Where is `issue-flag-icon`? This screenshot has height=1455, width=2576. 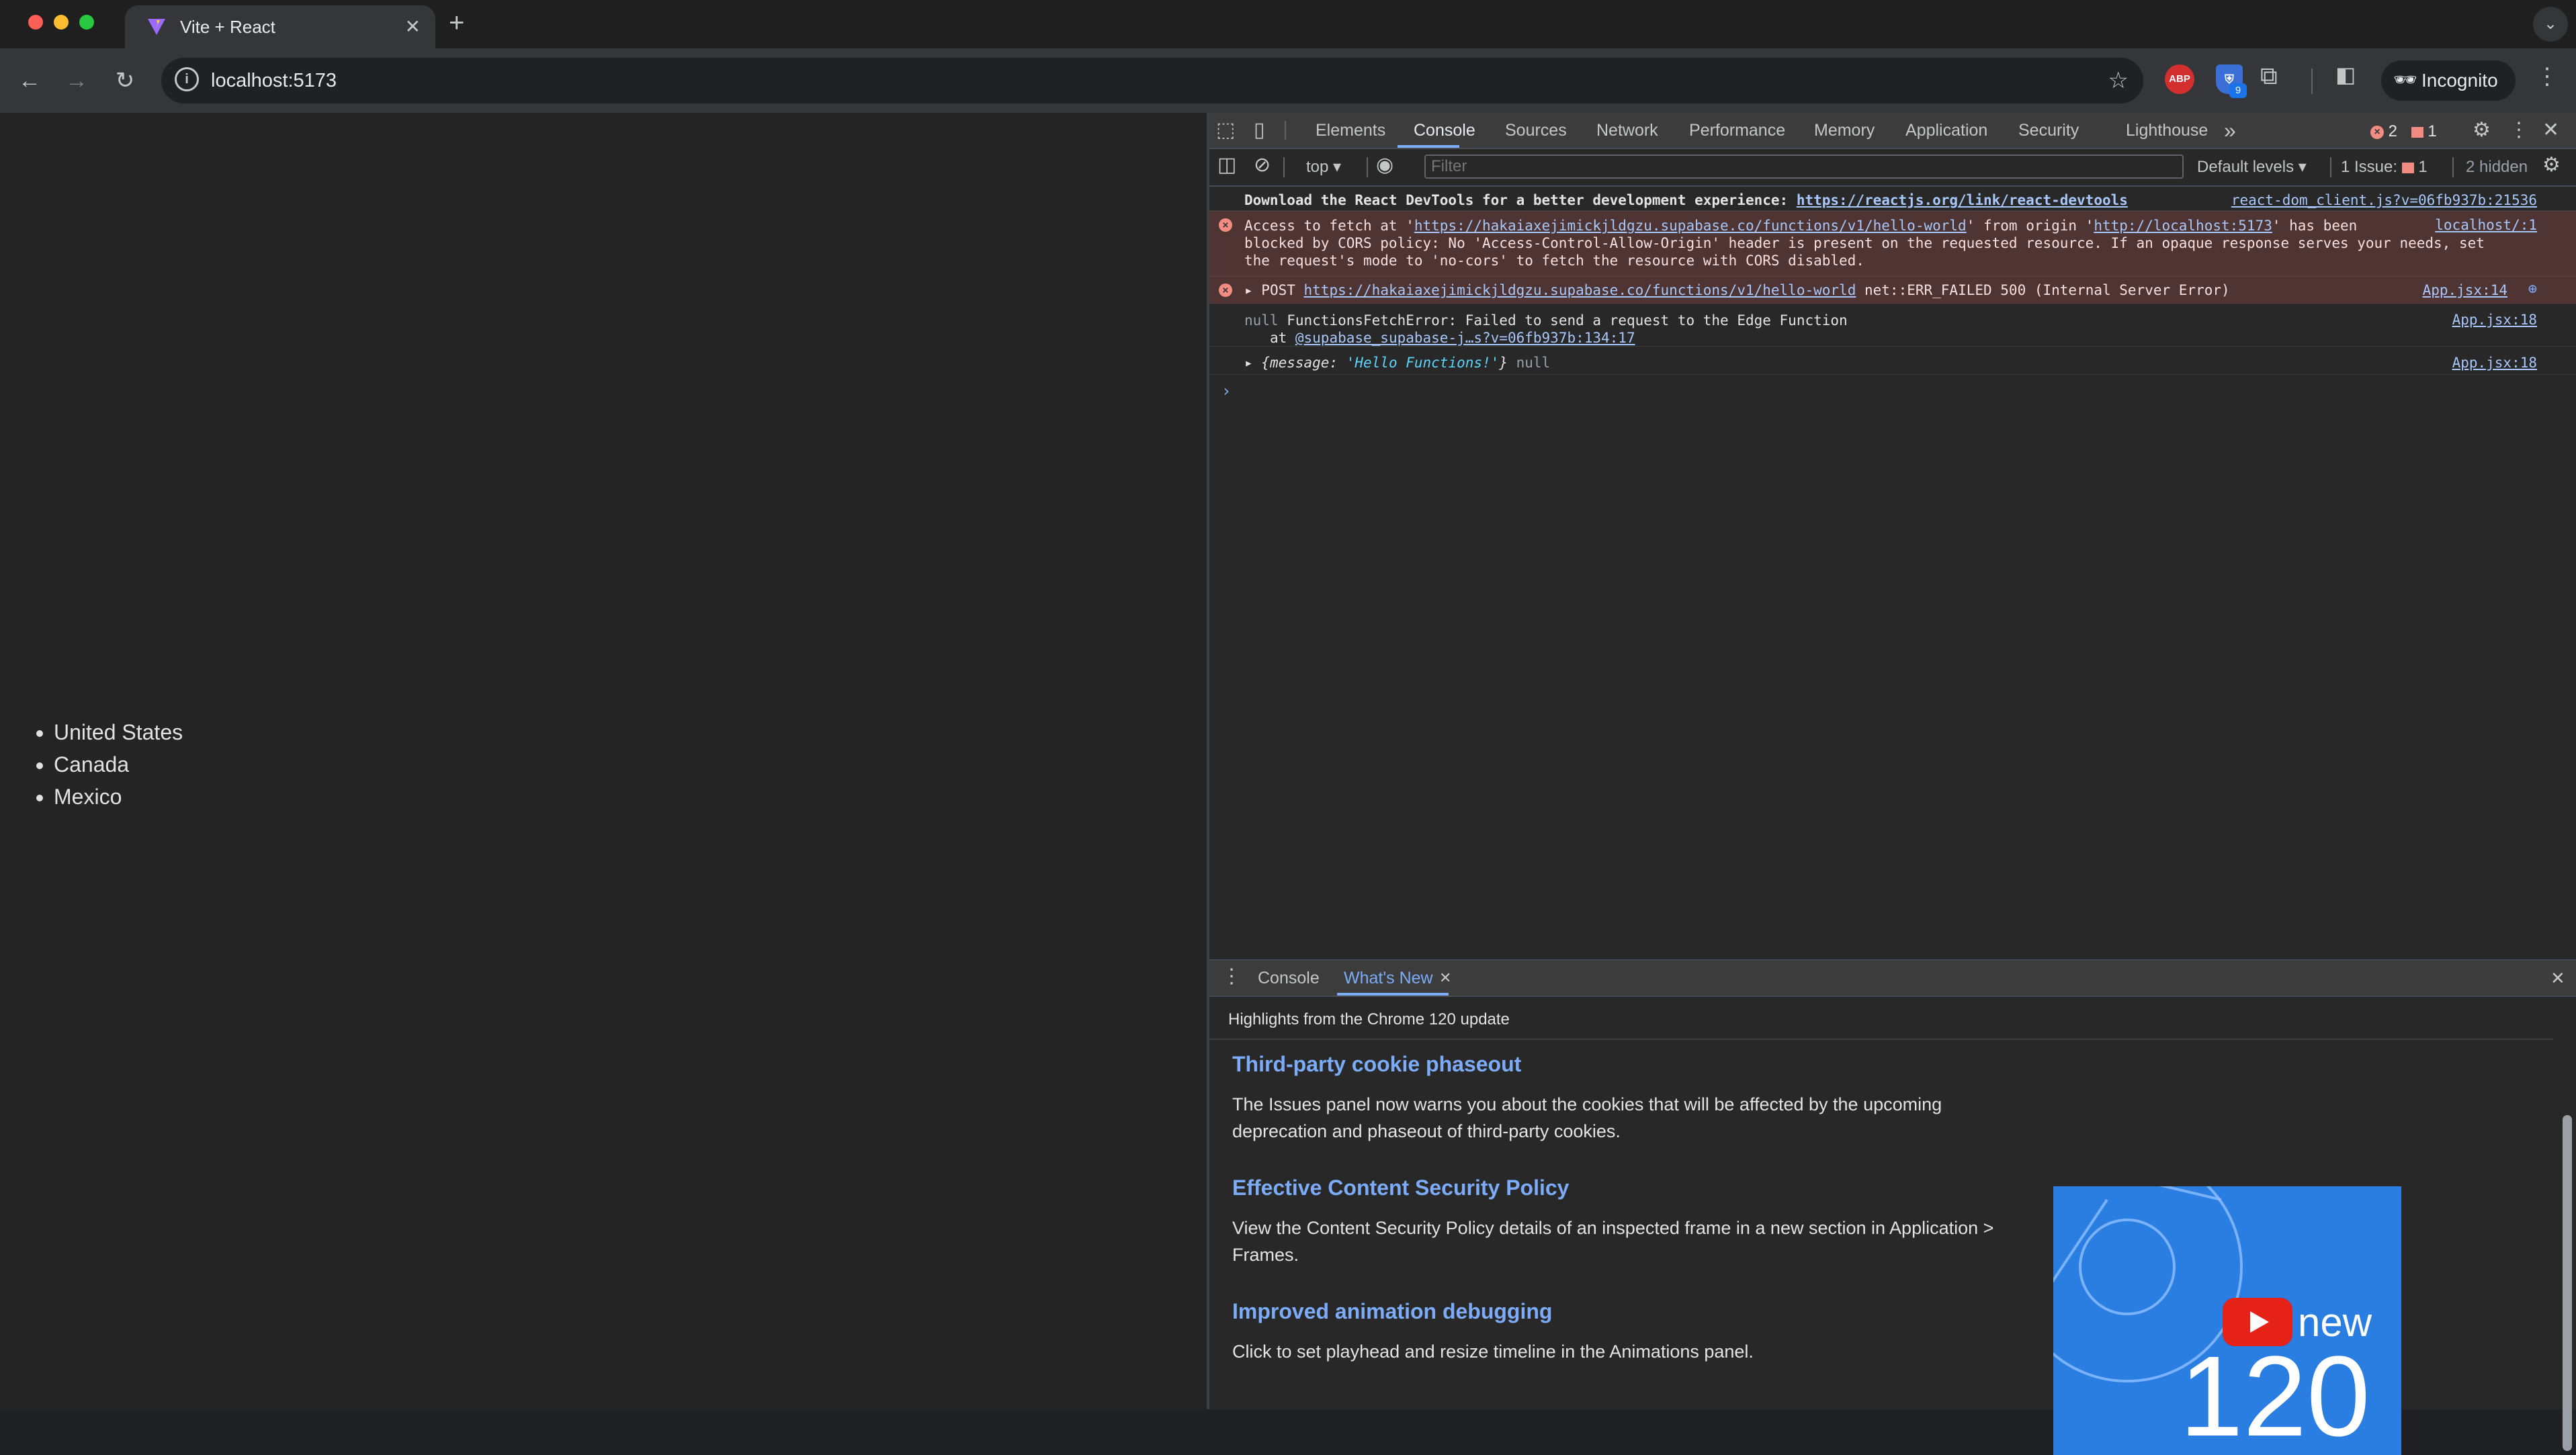 issue-flag-icon is located at coordinates (2407, 167).